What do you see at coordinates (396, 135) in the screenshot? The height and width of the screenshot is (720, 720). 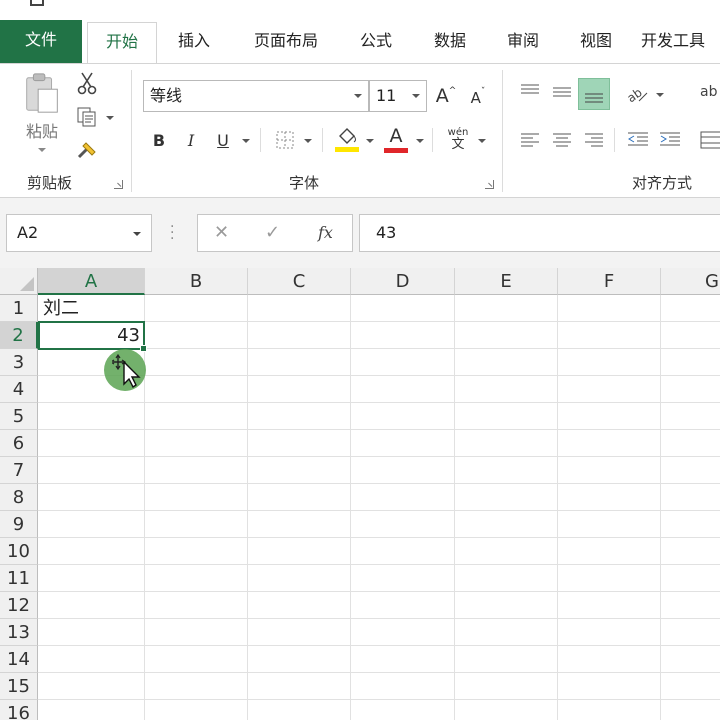 I see `font-color-icon: A` at bounding box center [396, 135].